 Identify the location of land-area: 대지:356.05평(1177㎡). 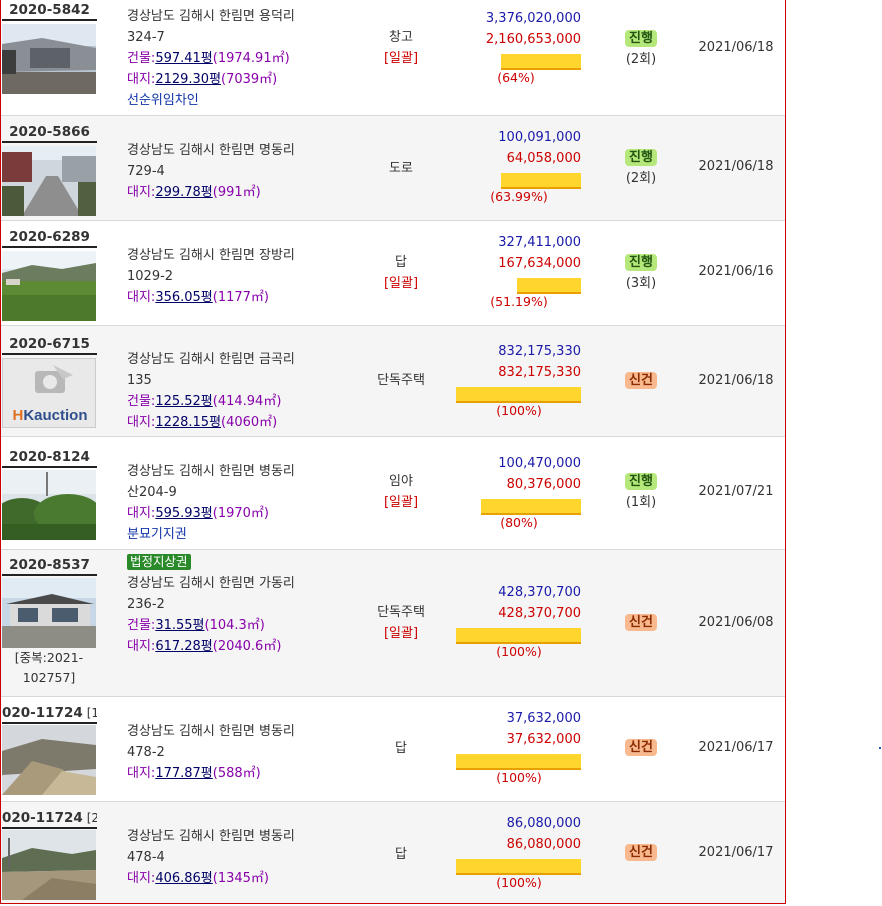
(198, 297).